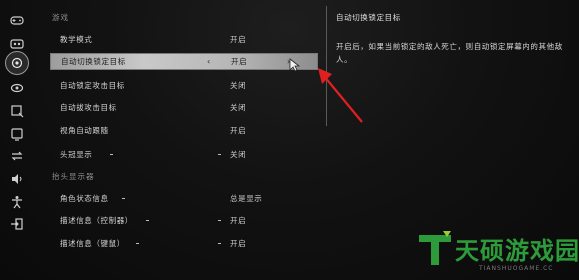 The width and height of the screenshot is (579, 280). Describe the element at coordinates (295, 65) in the screenshot. I see `mouse-cursor-icon` at that location.